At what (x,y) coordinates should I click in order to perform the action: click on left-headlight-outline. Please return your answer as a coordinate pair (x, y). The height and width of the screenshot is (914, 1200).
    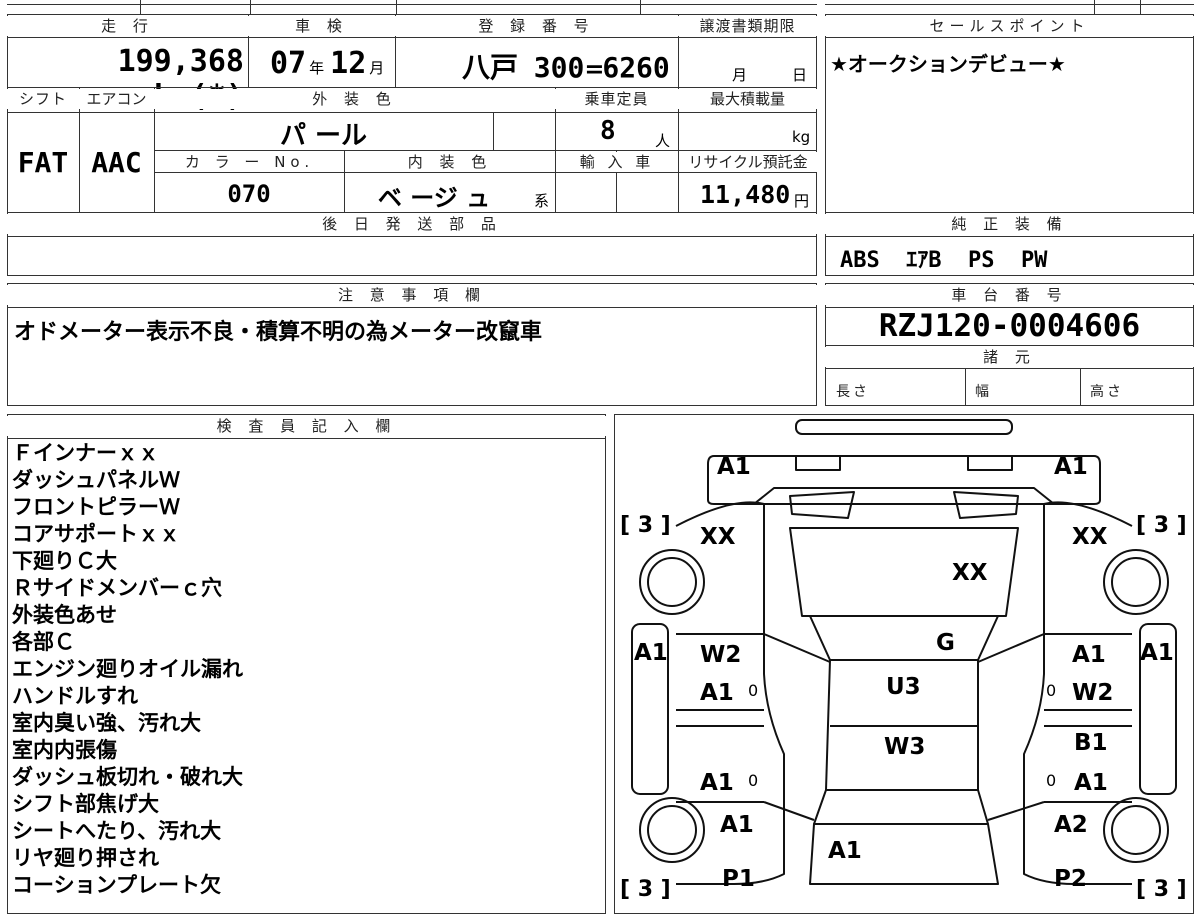
    Looking at the image, I should click on (818, 463).